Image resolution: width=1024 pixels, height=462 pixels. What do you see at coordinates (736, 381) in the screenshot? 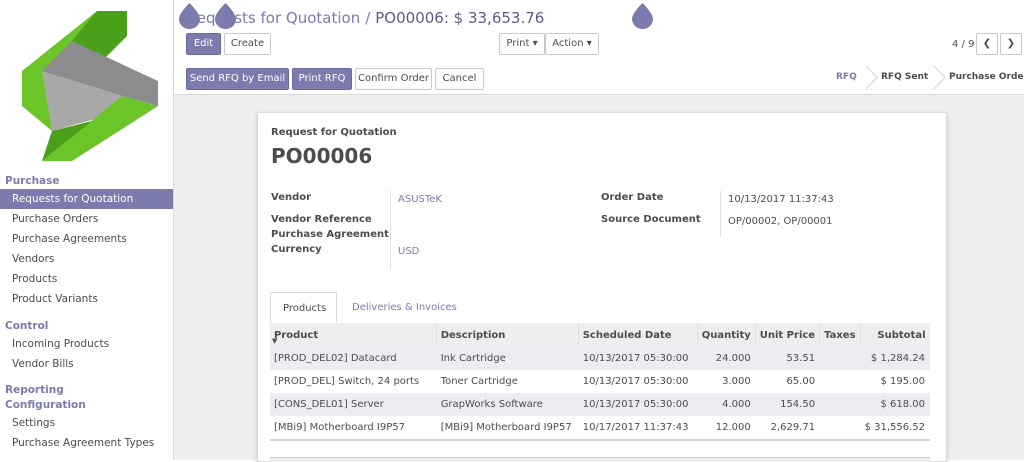
I see `cell-quantity: 3.000` at bounding box center [736, 381].